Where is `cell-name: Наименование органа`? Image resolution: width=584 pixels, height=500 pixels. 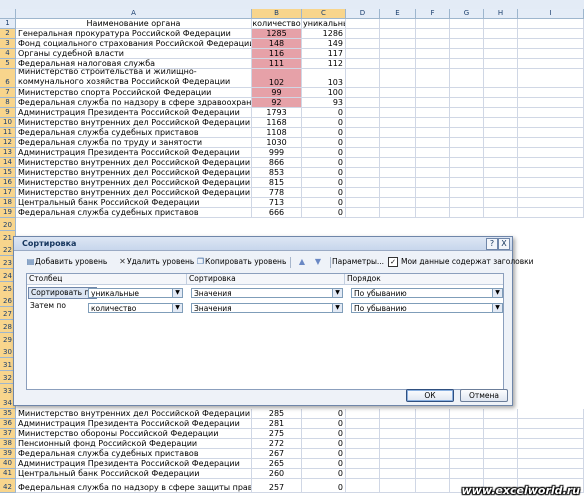
cell-name: Наименование органа is located at coordinates (134, 24).